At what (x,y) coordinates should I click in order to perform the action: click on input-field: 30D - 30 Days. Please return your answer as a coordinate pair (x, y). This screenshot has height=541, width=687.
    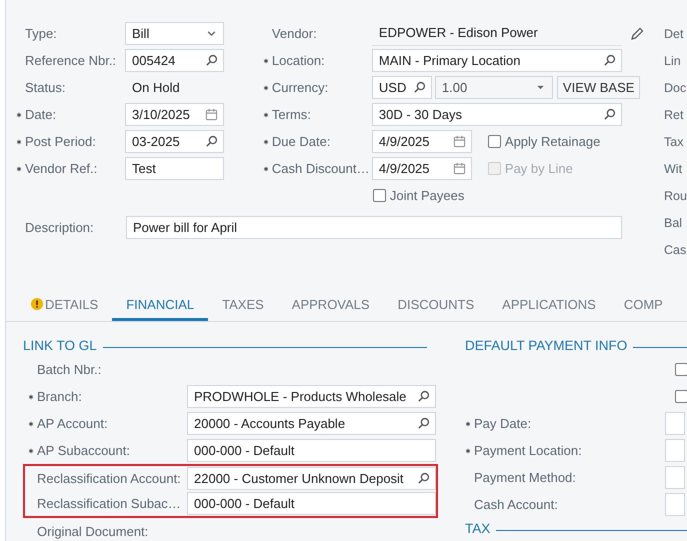
    Looking at the image, I should click on (497, 114).